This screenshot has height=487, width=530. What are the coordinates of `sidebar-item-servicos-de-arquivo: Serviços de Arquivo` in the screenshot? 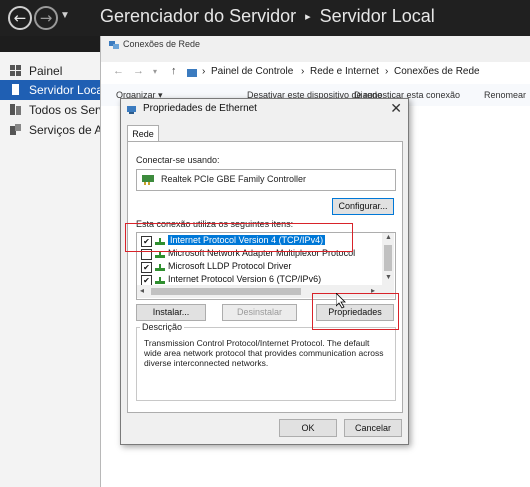 It's located at (50, 130).